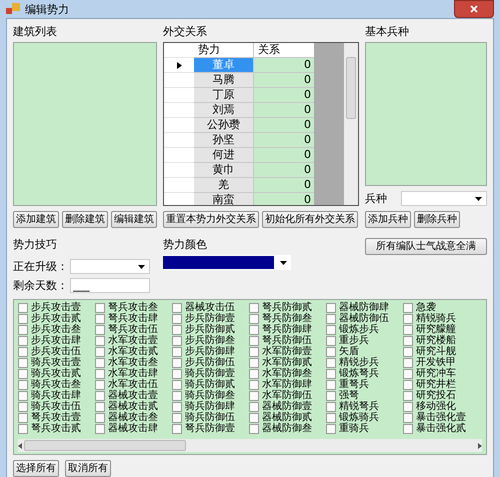 Image resolution: width=500 pixels, height=477 pixels. Describe the element at coordinates (474, 9) in the screenshot. I see `close-button` at that location.